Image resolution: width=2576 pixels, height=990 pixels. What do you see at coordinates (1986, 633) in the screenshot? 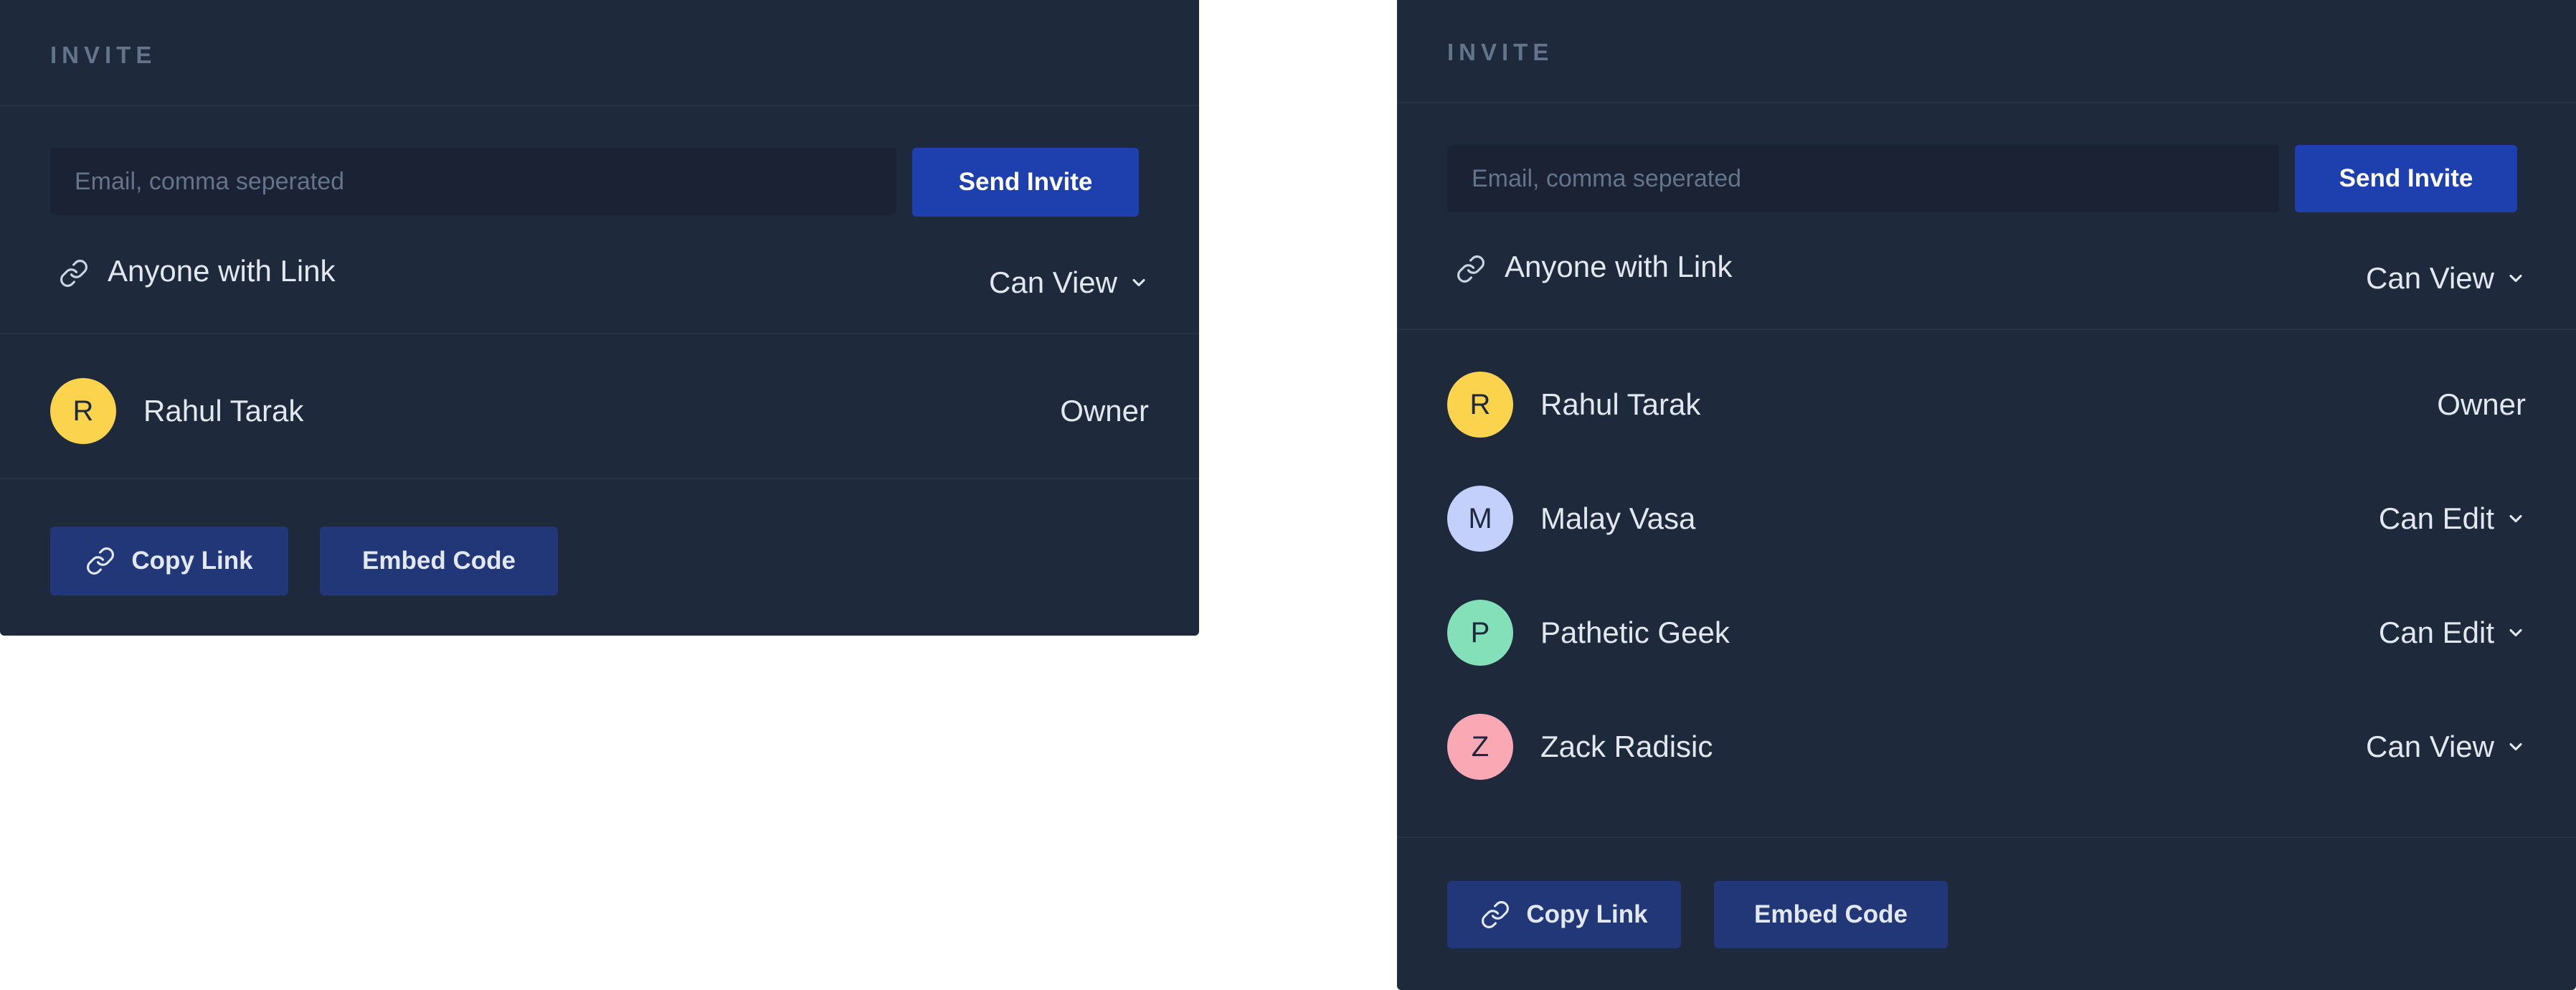
I see `user-row: P Pathetic Geek Can Edit` at bounding box center [1986, 633].